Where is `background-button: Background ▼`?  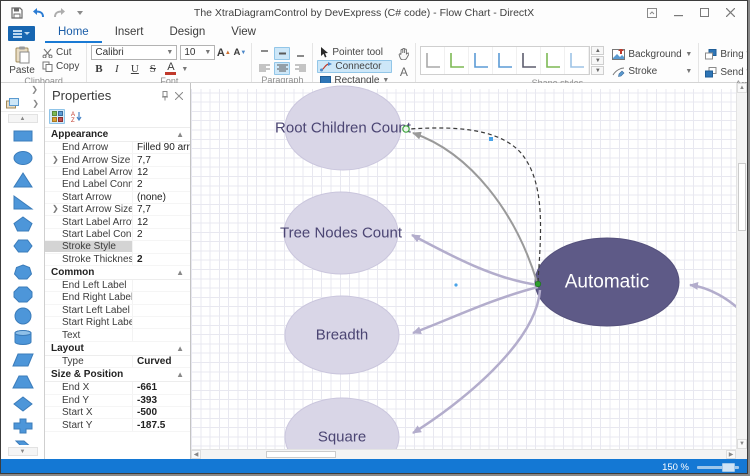
background-button: Background ▼ is located at coordinates (652, 54).